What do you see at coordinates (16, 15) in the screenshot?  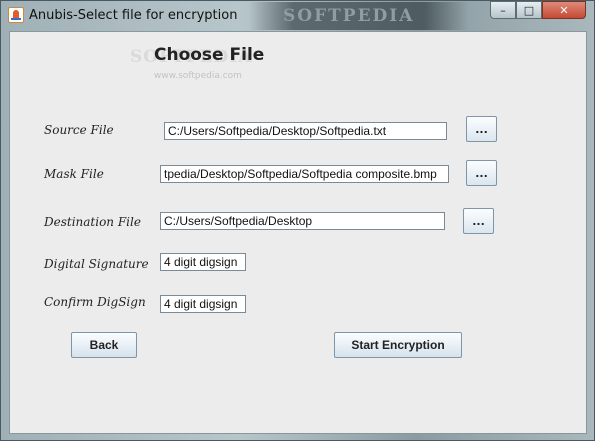 I see `java-coffee-icon` at bounding box center [16, 15].